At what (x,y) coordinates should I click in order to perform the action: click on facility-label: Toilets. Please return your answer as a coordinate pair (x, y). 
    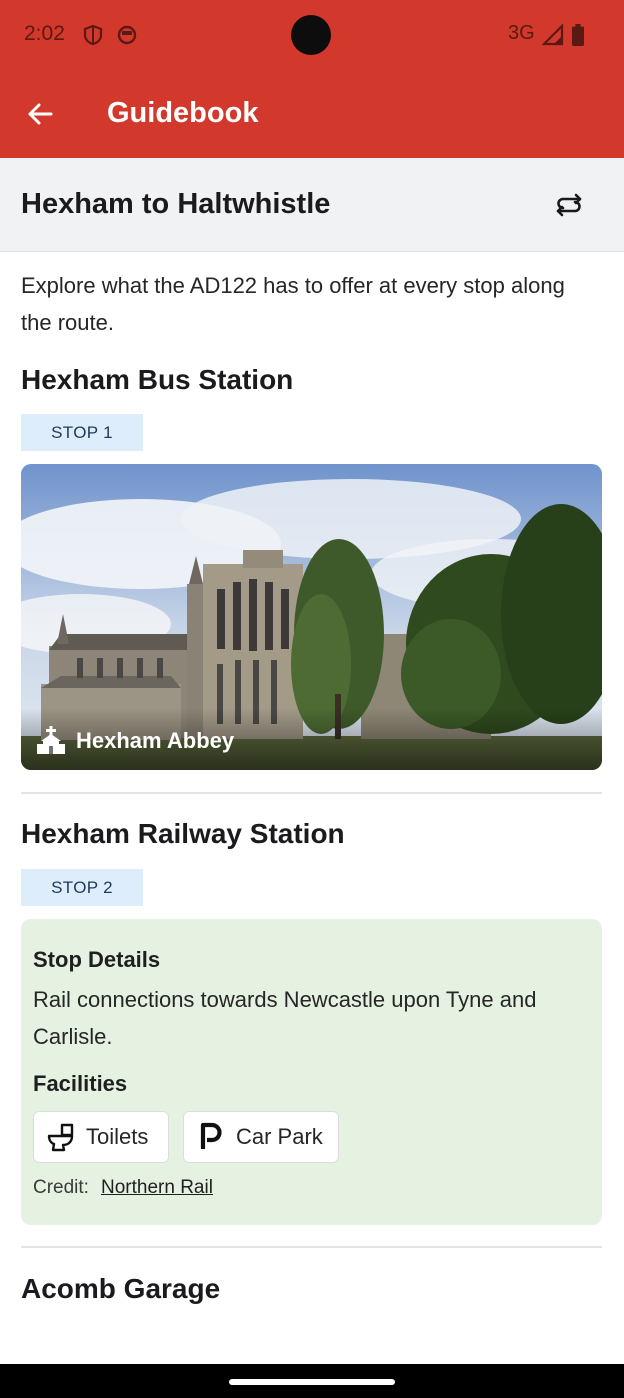
    Looking at the image, I should click on (117, 1136).